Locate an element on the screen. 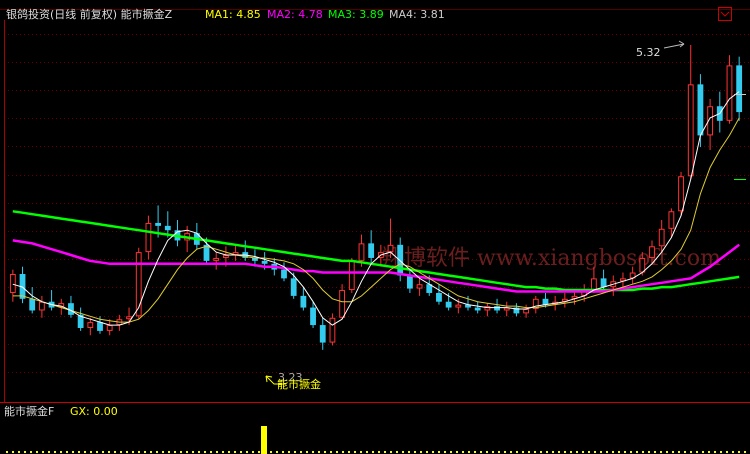 The image size is (750, 454). high-price-label: 5.32 is located at coordinates (648, 52).